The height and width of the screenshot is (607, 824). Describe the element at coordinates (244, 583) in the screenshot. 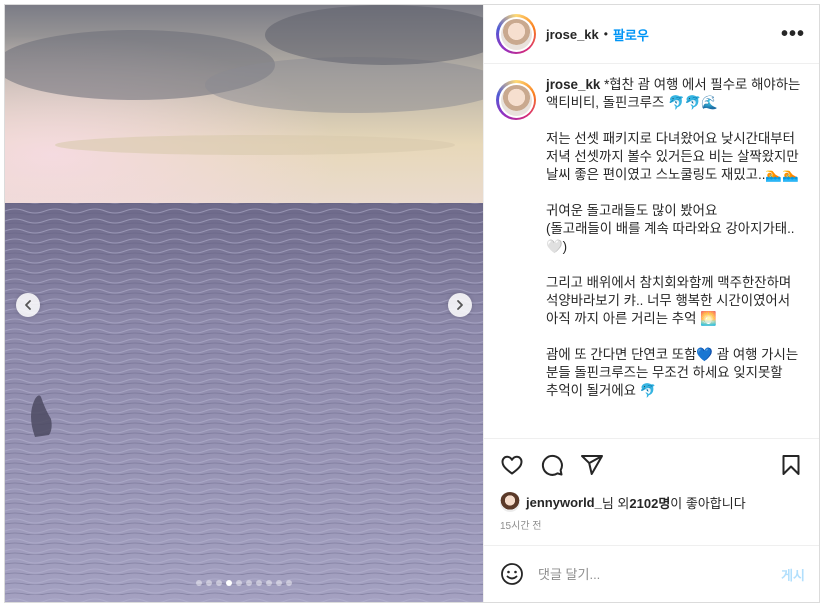

I see `carousel-indicator` at that location.